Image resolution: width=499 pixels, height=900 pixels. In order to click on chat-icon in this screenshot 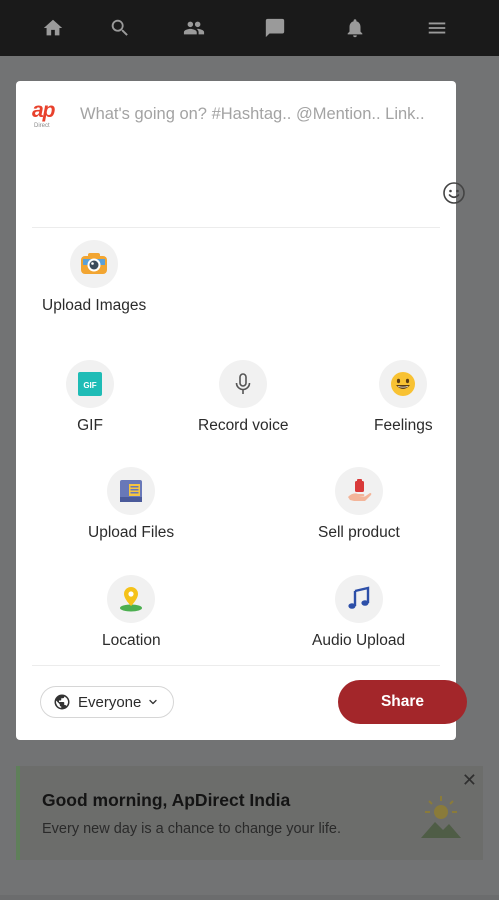, I will do `click(275, 28)`.